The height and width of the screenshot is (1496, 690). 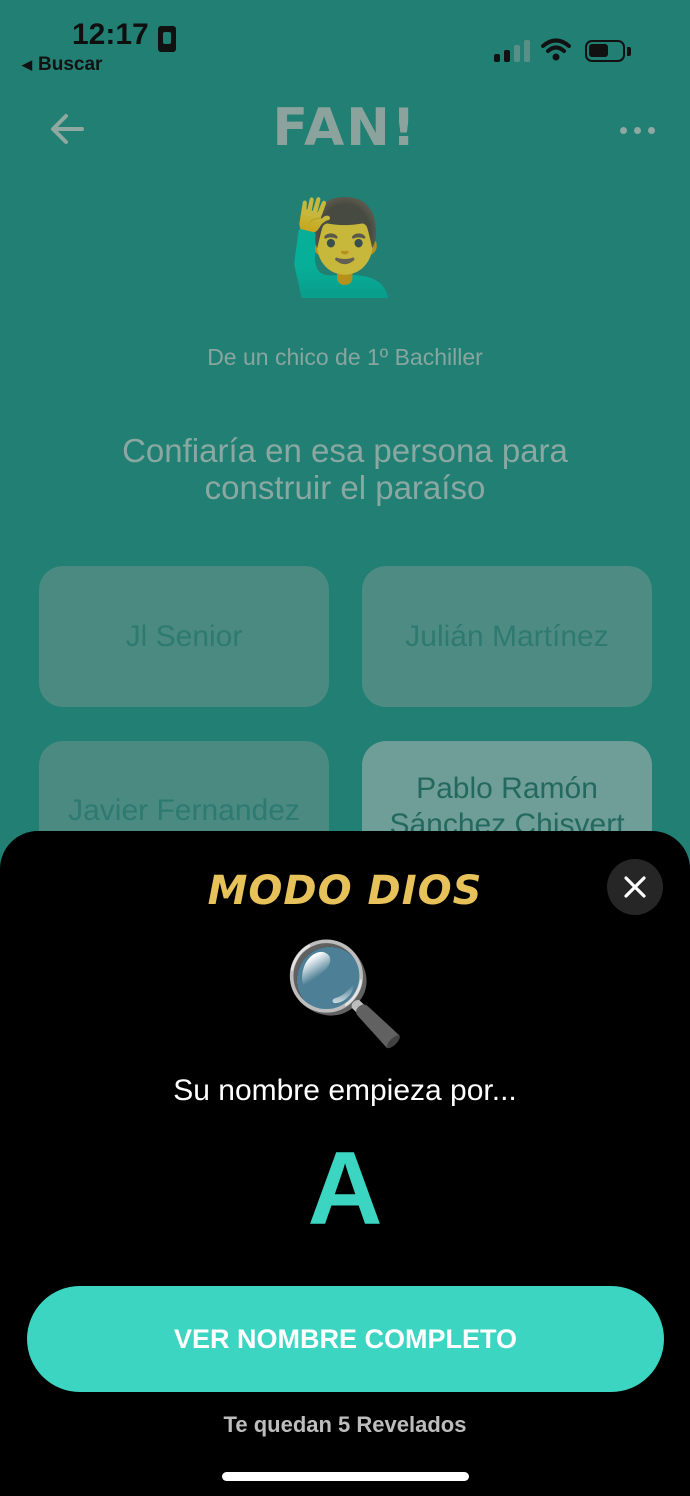 I want to click on contact-card-icon, so click(x=167, y=39).